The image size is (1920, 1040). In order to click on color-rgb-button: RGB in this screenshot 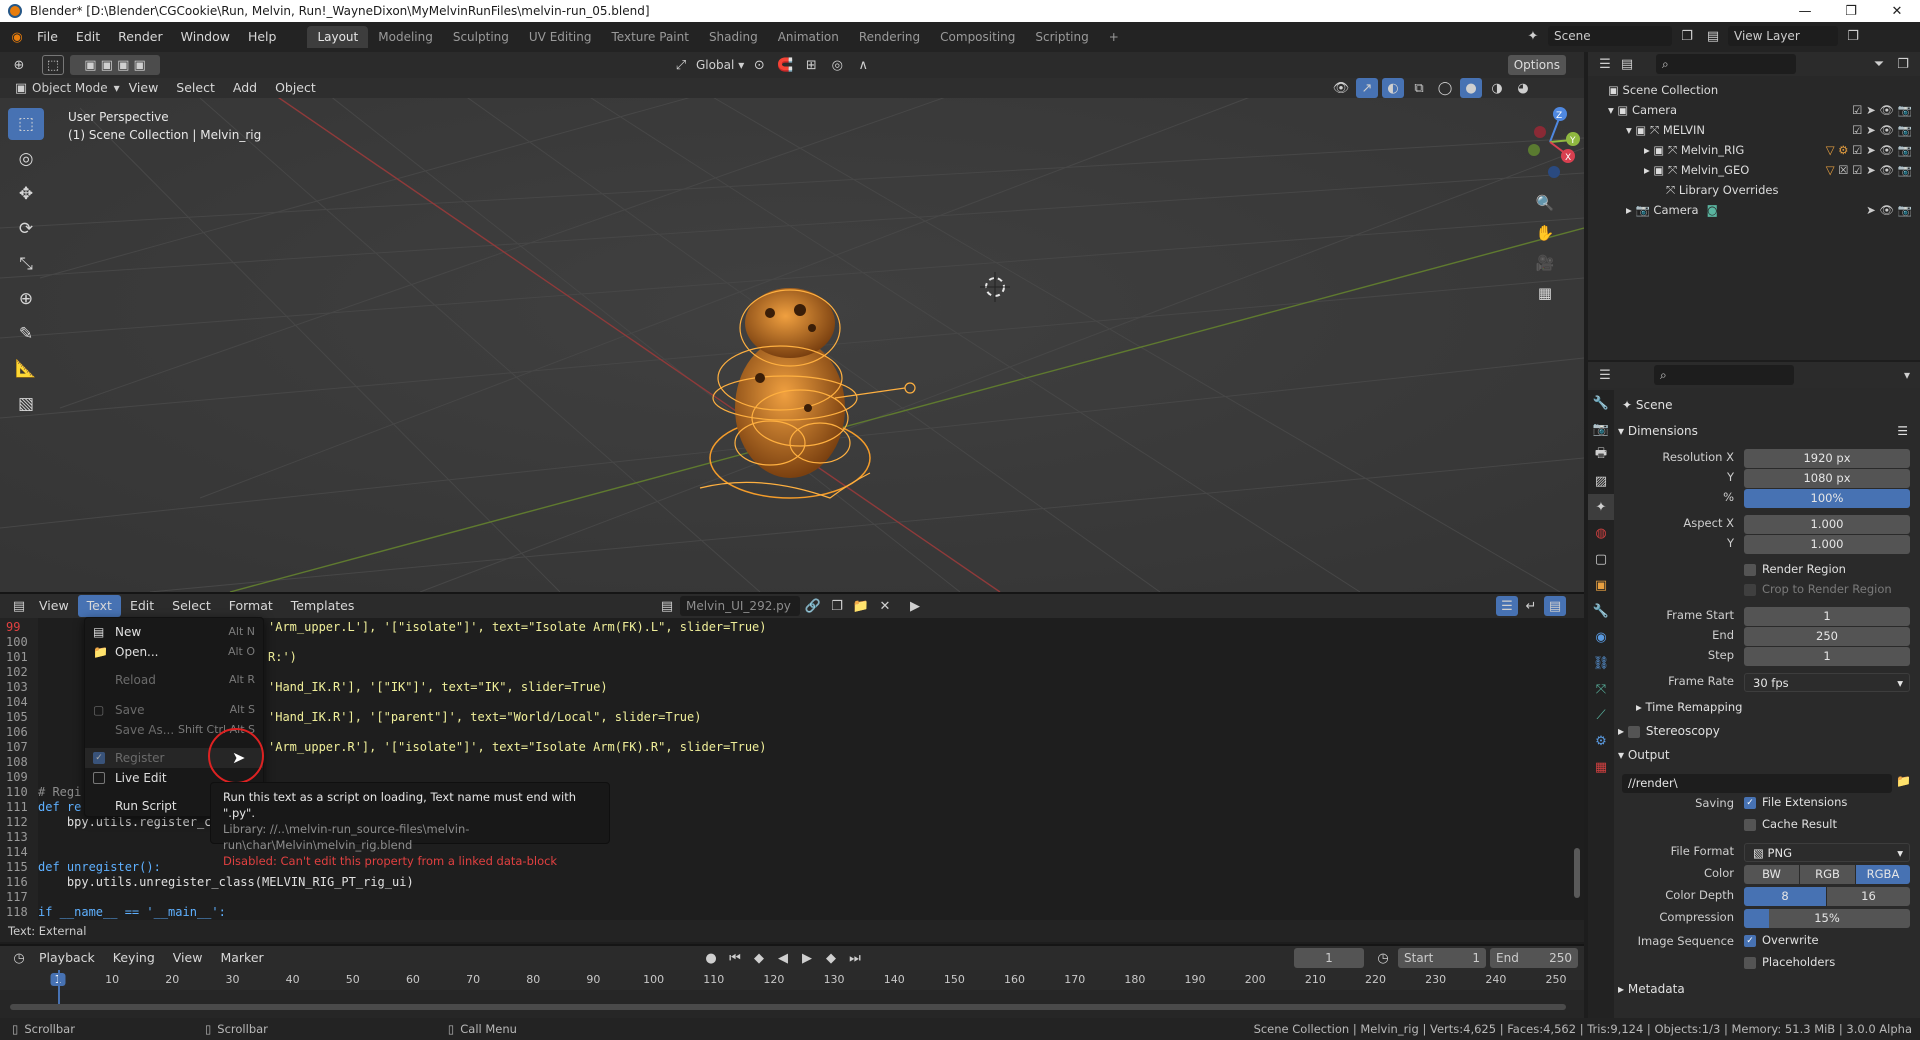, I will do `click(1827, 874)`.